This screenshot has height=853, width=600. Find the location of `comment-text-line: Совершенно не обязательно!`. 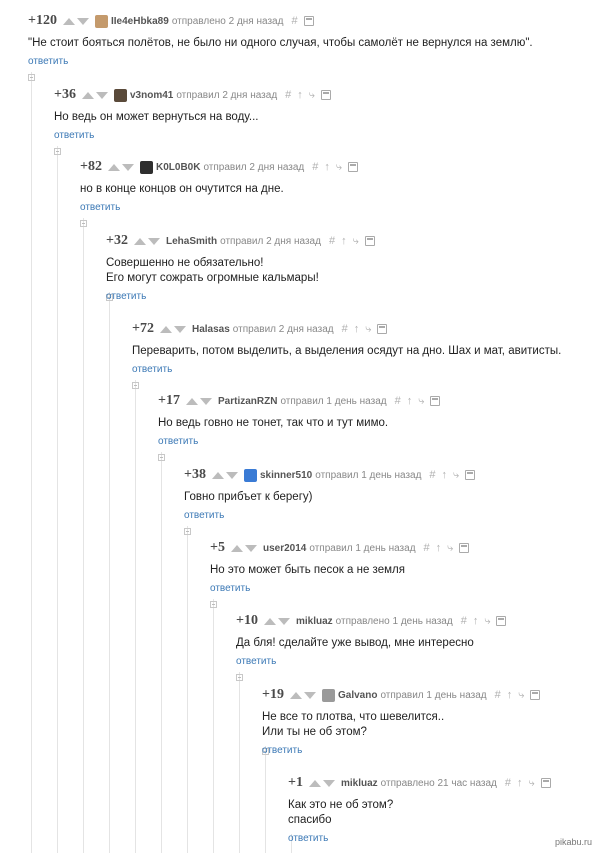

comment-text-line: Совершенно не обязательно! is located at coordinates (185, 263).